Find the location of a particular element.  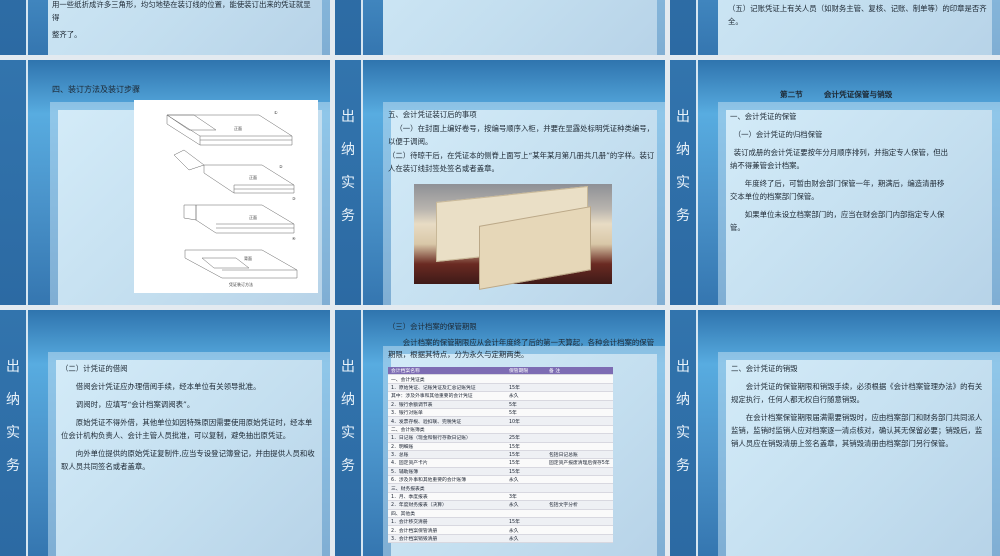

table-row: 1．月、季度报表 3年 is located at coordinates (500, 497).